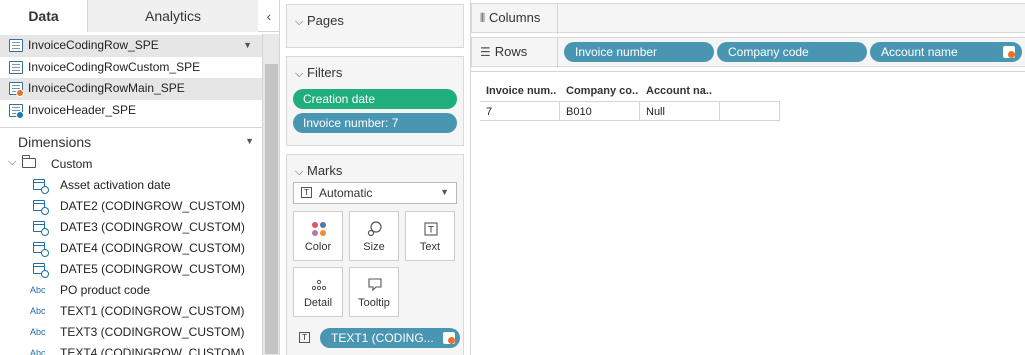 This screenshot has width=1025, height=355. I want to click on datasource-item: InvoiceCodingRowMain_SPE, so click(131, 89).